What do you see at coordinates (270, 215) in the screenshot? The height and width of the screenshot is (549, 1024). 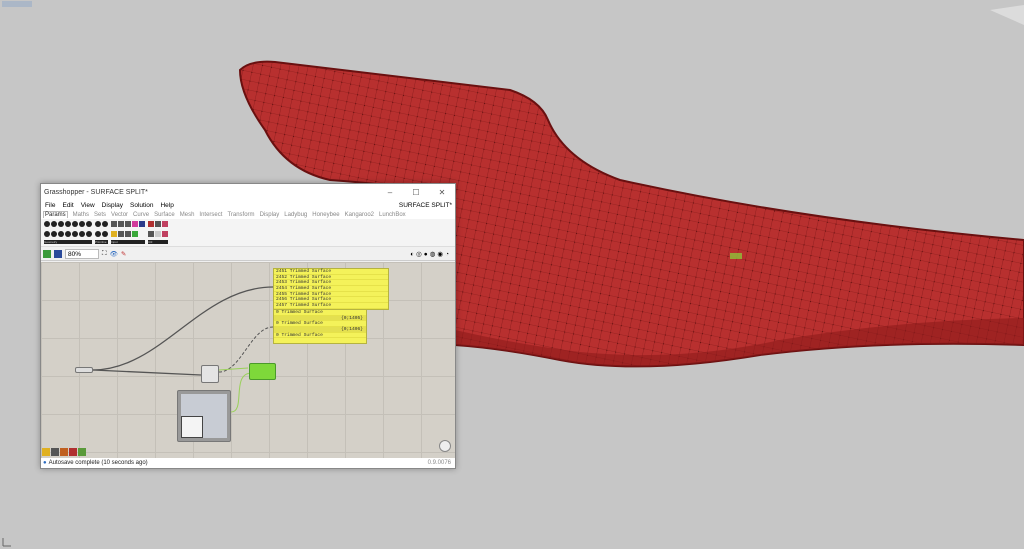 I see `tab-display: Display` at bounding box center [270, 215].